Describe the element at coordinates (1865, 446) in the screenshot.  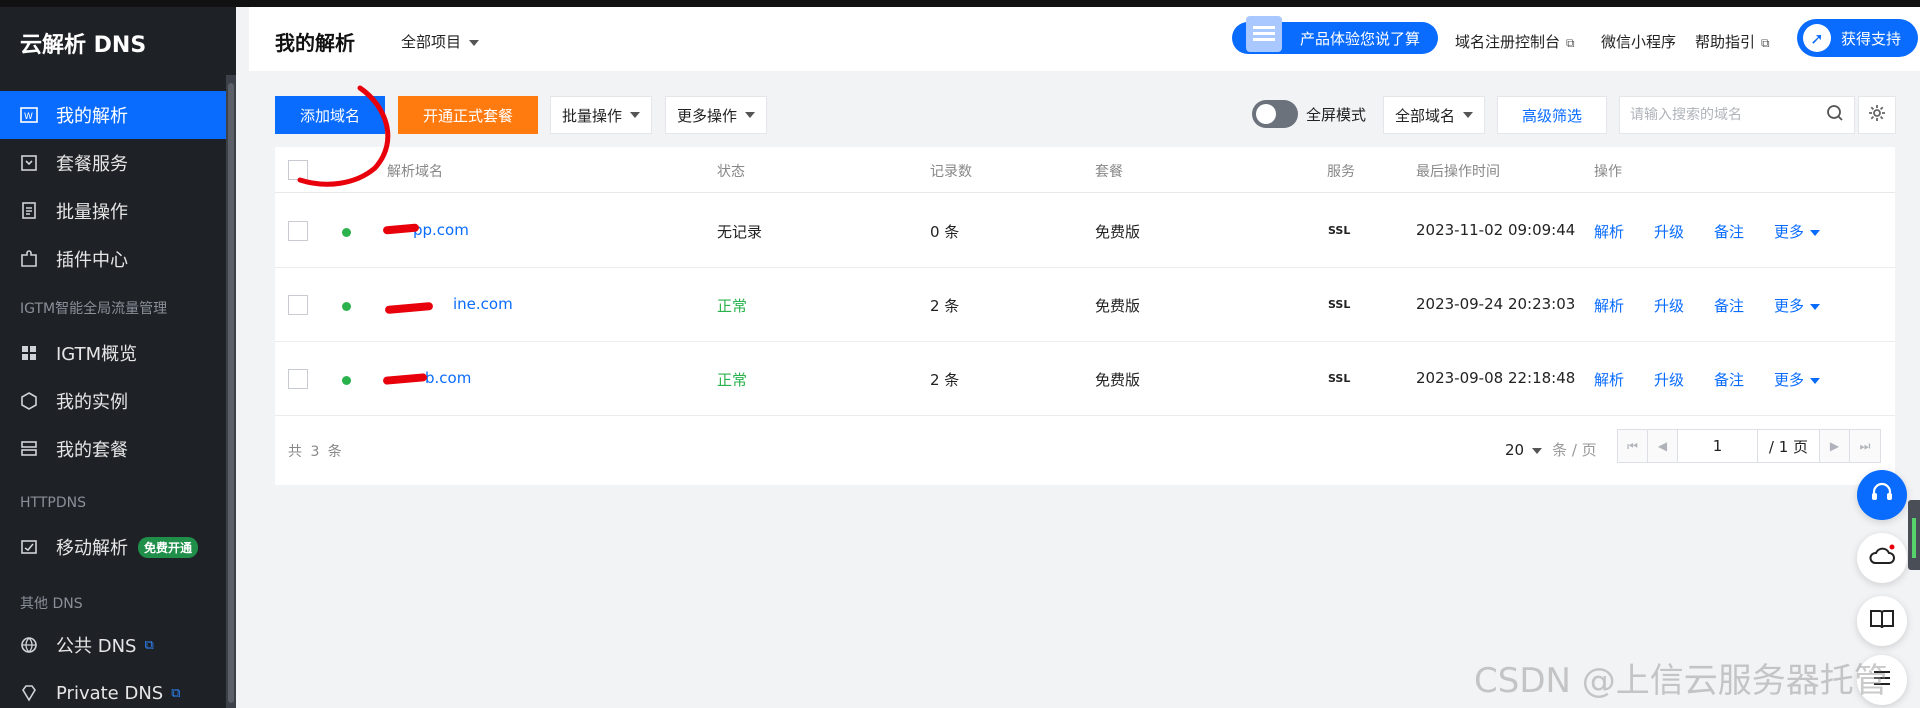
I see `last-page-button: ⏭` at that location.